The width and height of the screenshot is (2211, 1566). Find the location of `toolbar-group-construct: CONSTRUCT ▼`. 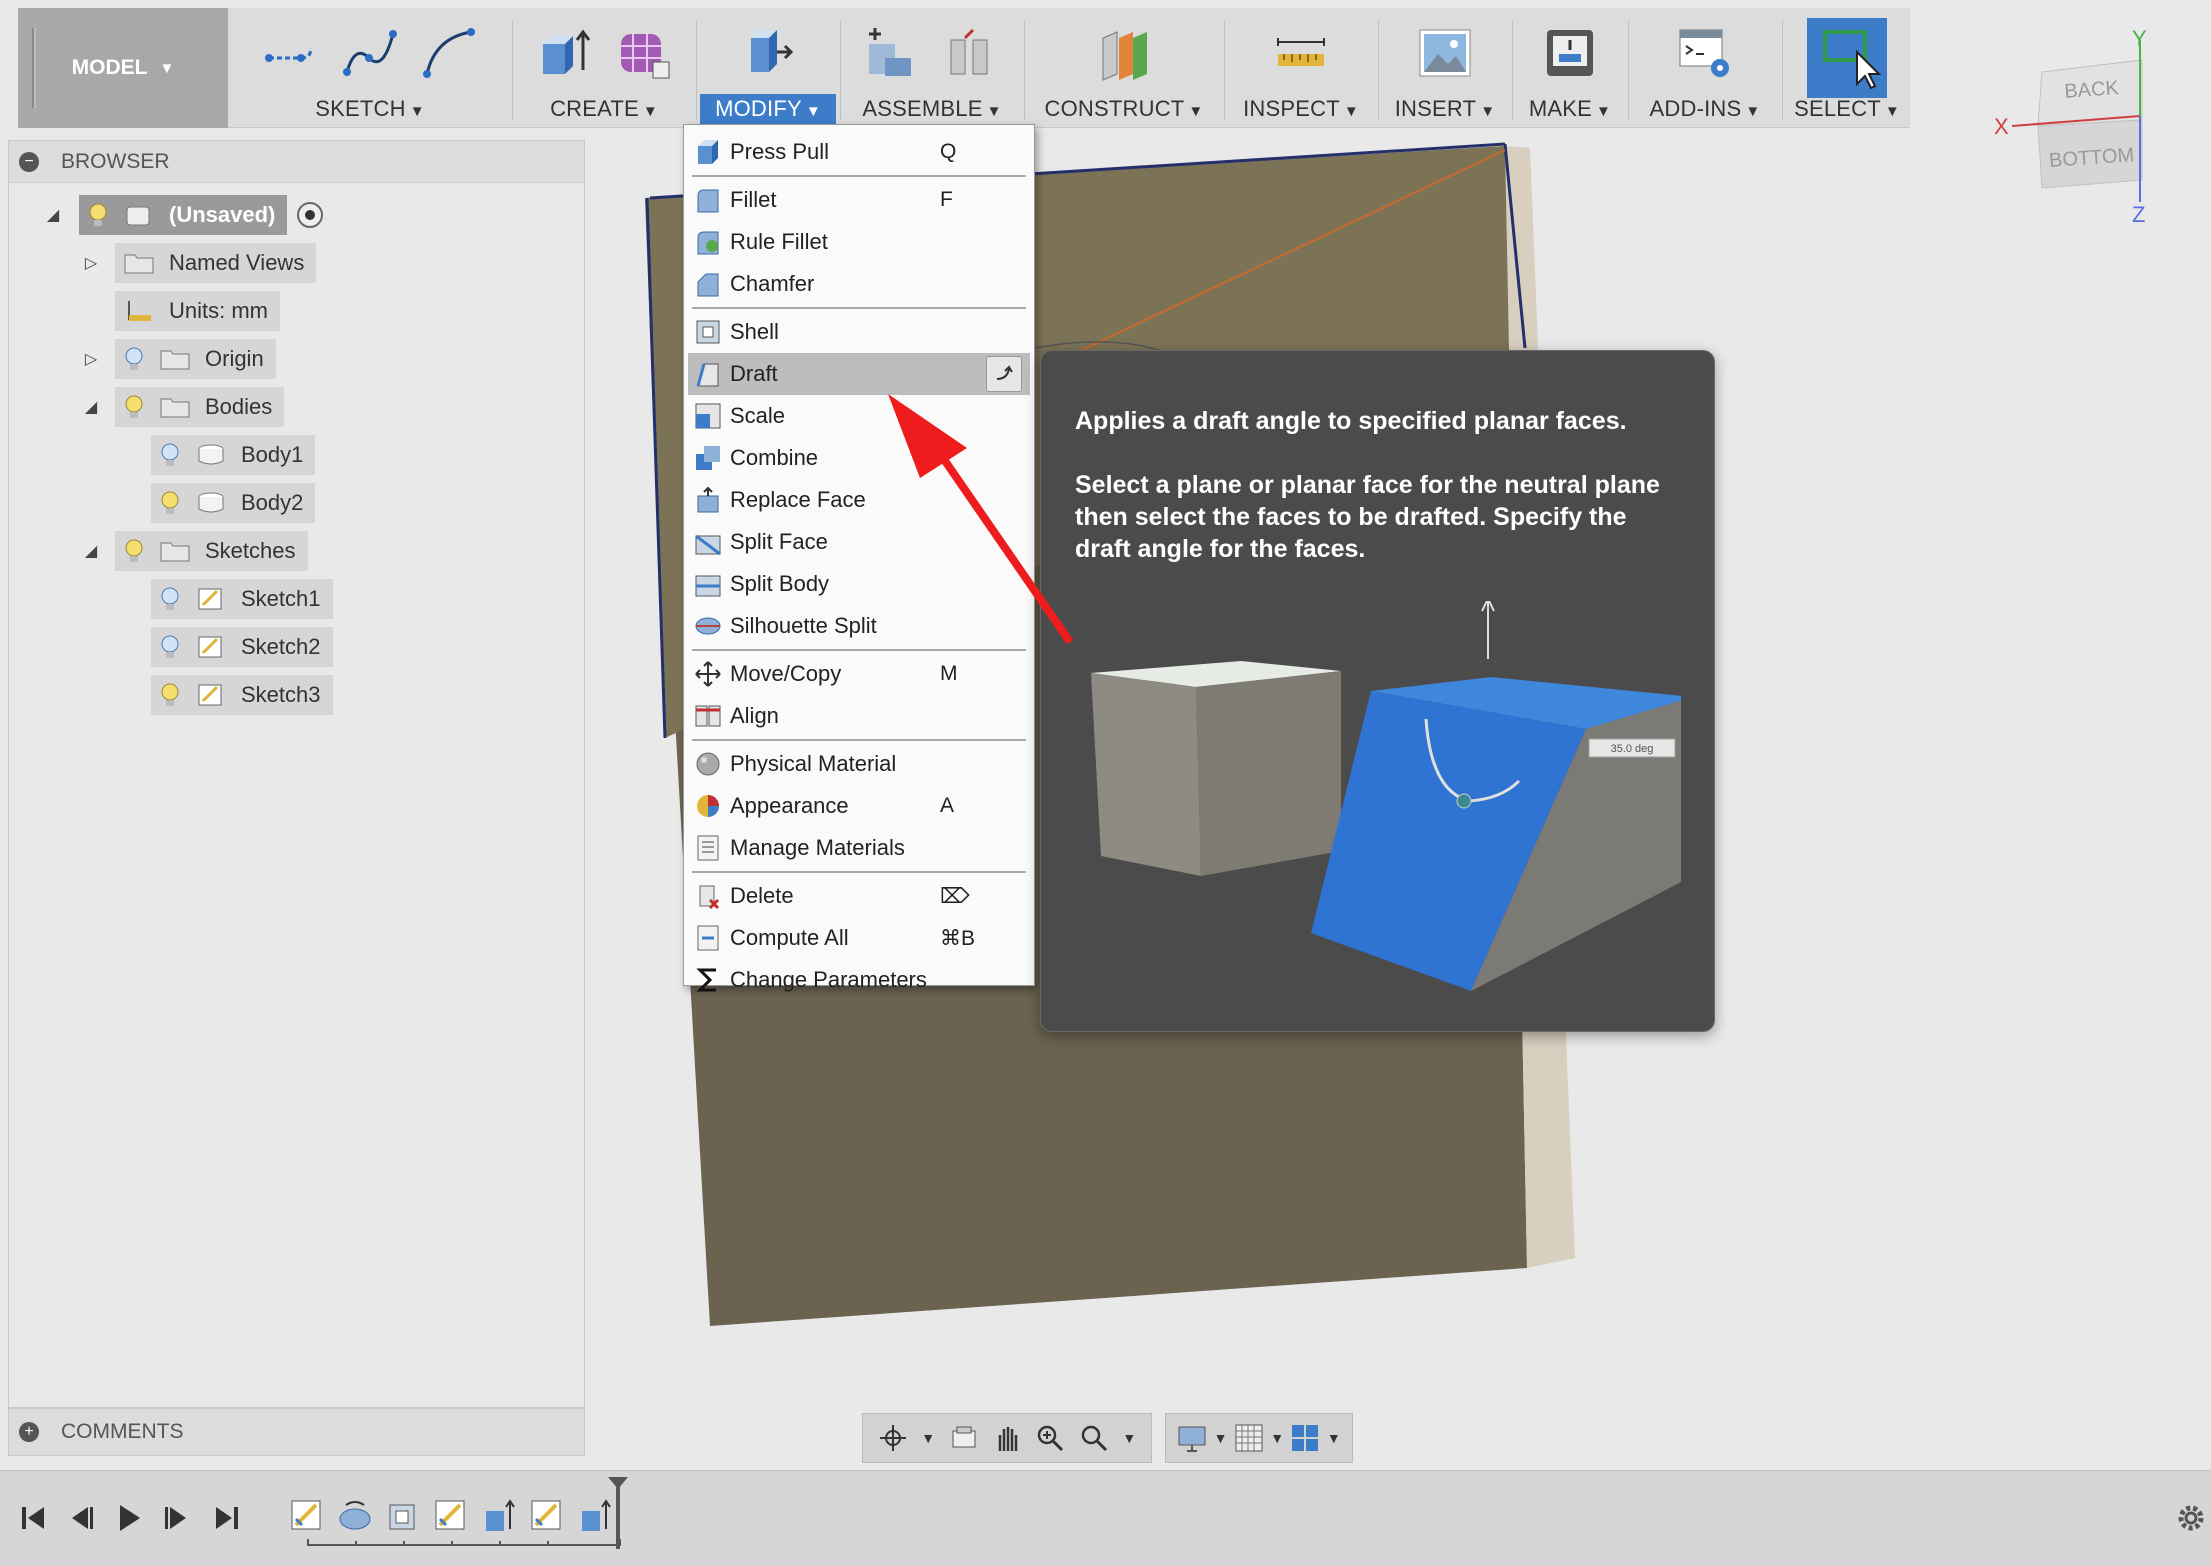

toolbar-group-construct: CONSTRUCT ▼ is located at coordinates (1124, 68).